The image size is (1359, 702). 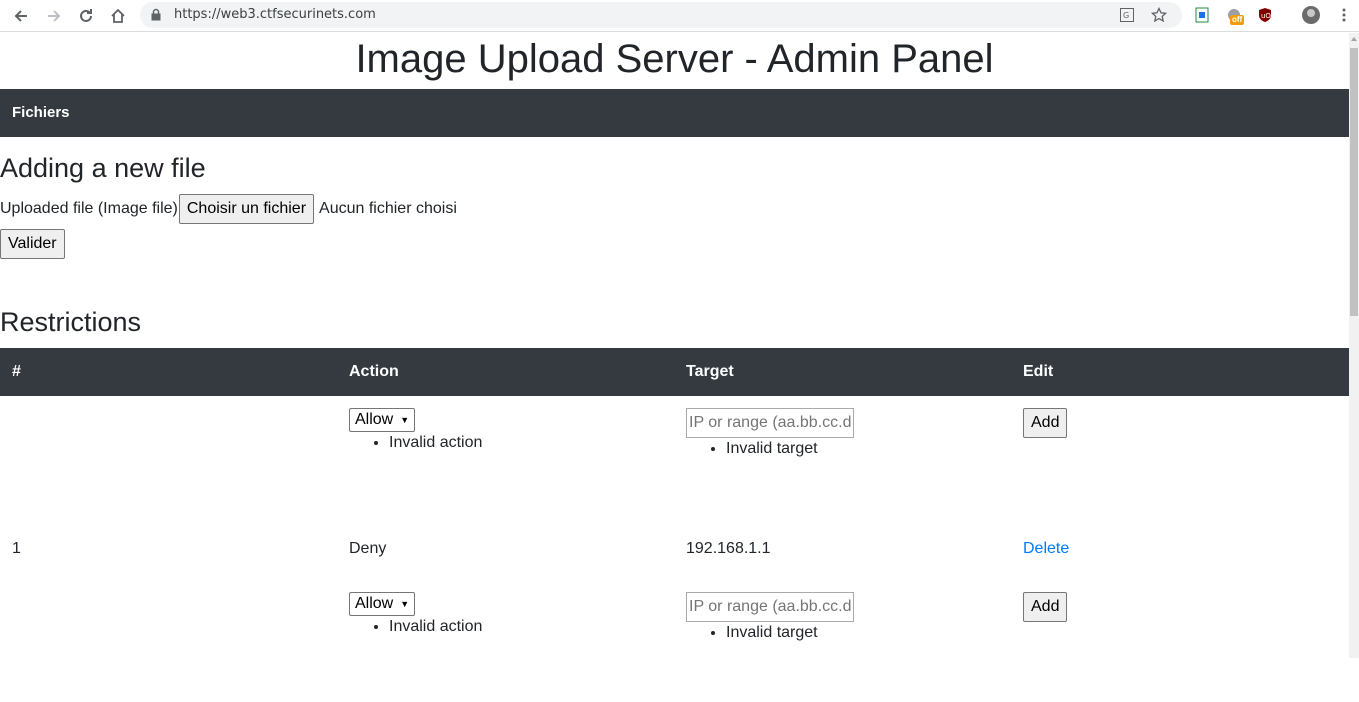 I want to click on extension-badge: off, so click(x=1237, y=20).